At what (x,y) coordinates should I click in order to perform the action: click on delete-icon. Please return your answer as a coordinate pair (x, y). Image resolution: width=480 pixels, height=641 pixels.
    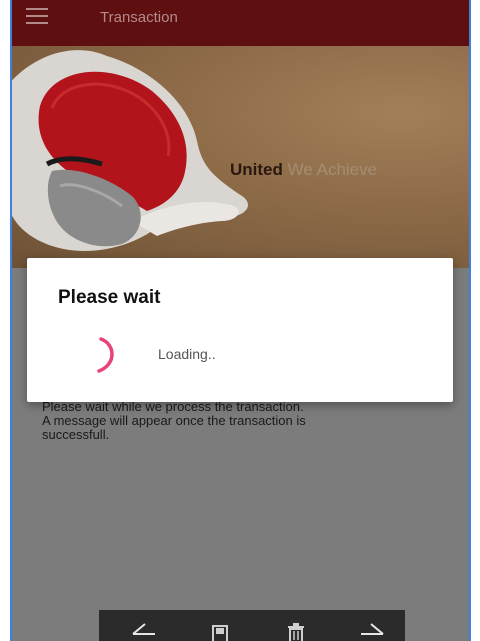
    Looking at the image, I should click on (296, 631).